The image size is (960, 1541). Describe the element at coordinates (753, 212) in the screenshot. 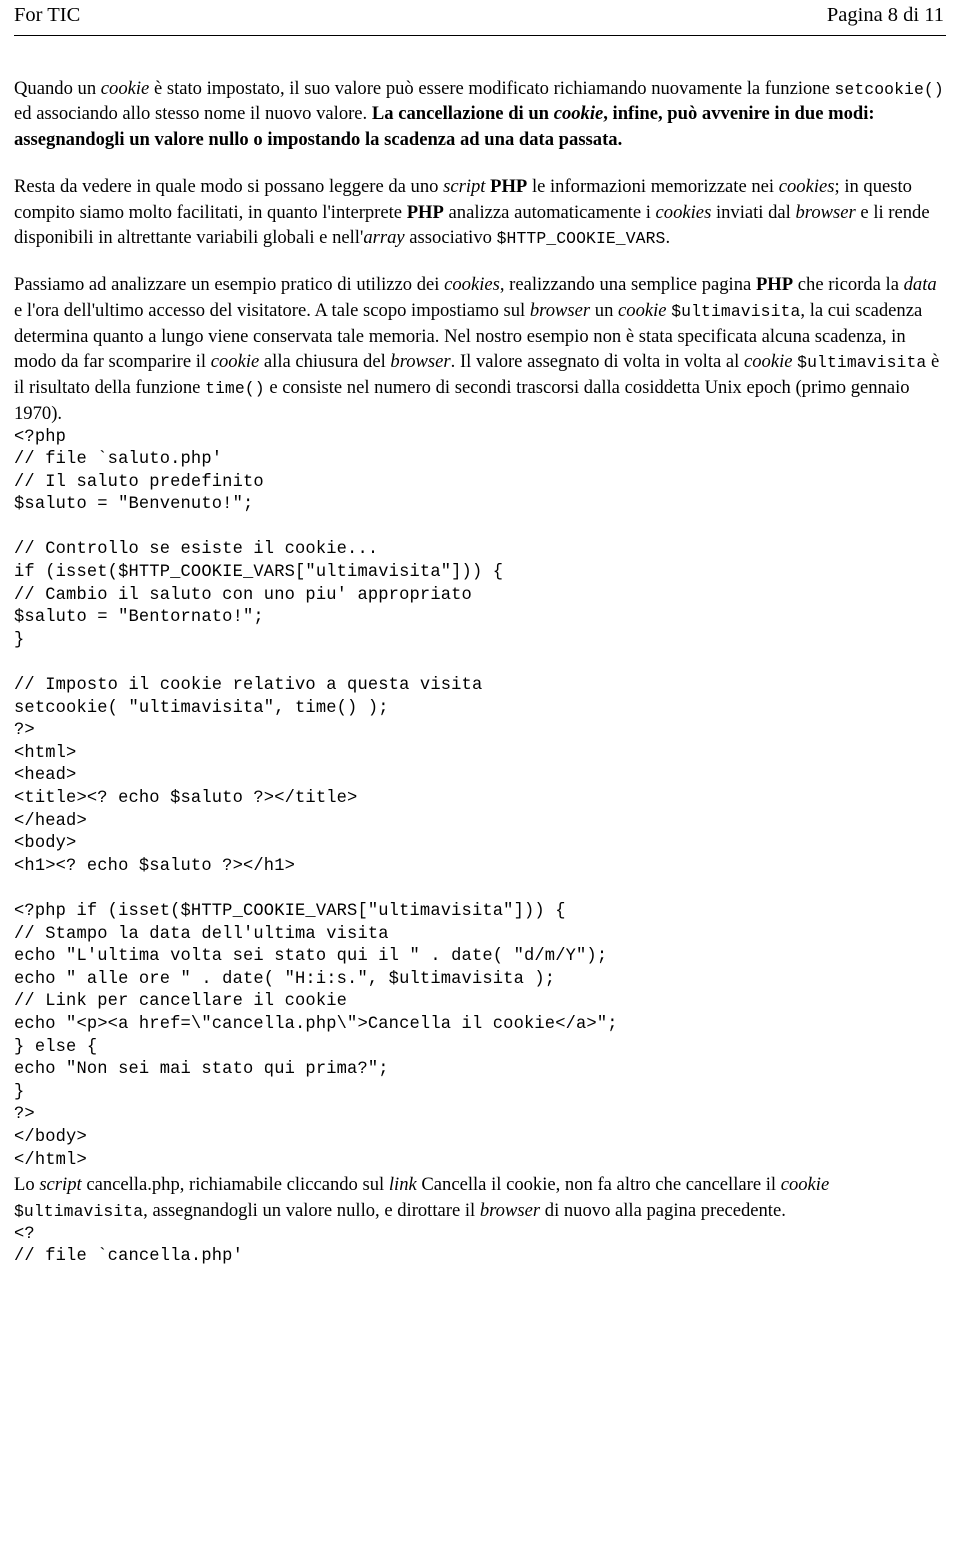

I see `p2-text-5: inviati dal` at that location.